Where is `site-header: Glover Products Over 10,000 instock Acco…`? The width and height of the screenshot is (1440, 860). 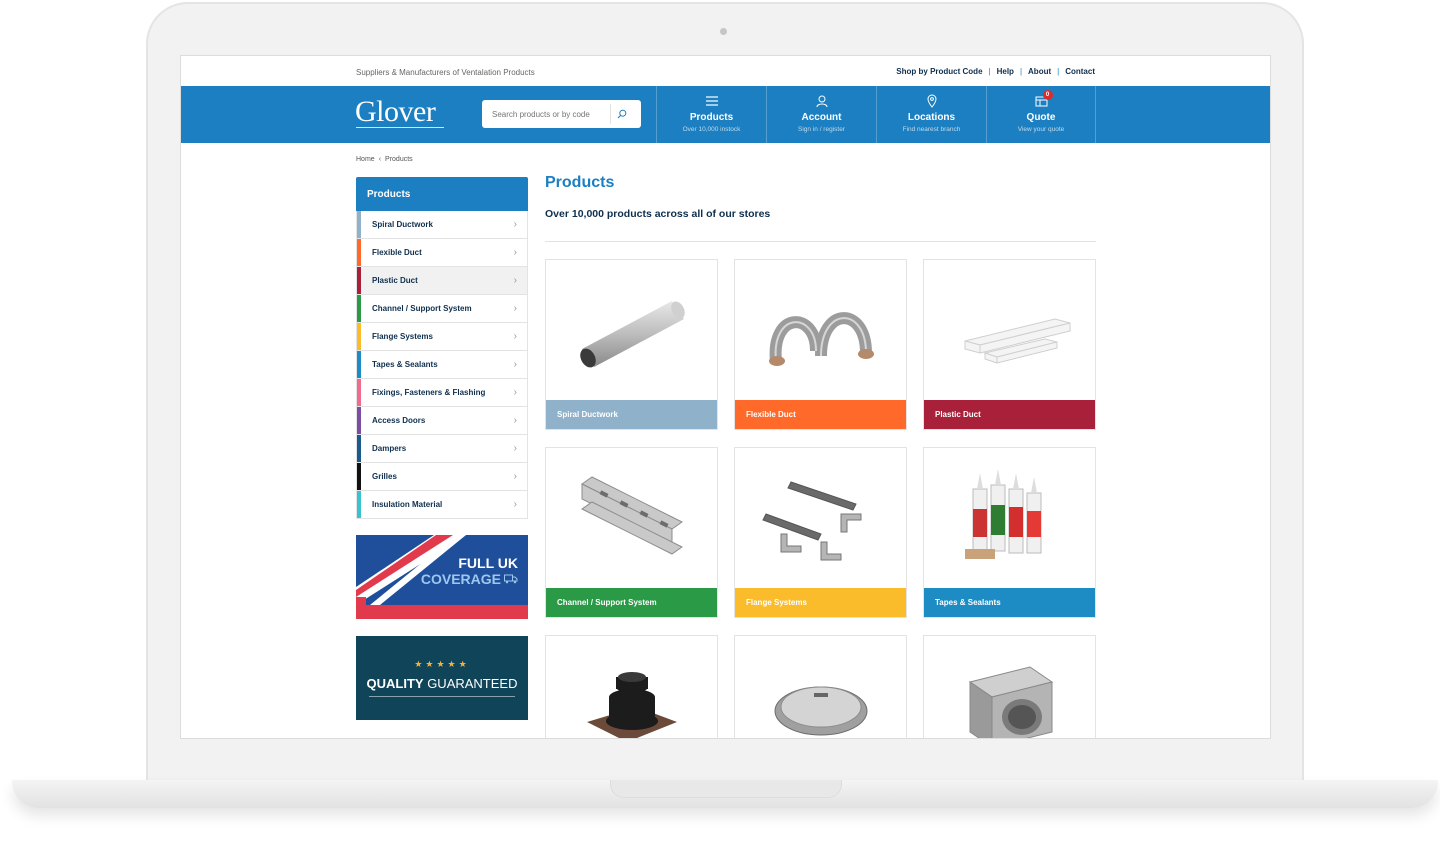
site-header: Glover Products Over 10,000 instock Acco… is located at coordinates (725, 114).